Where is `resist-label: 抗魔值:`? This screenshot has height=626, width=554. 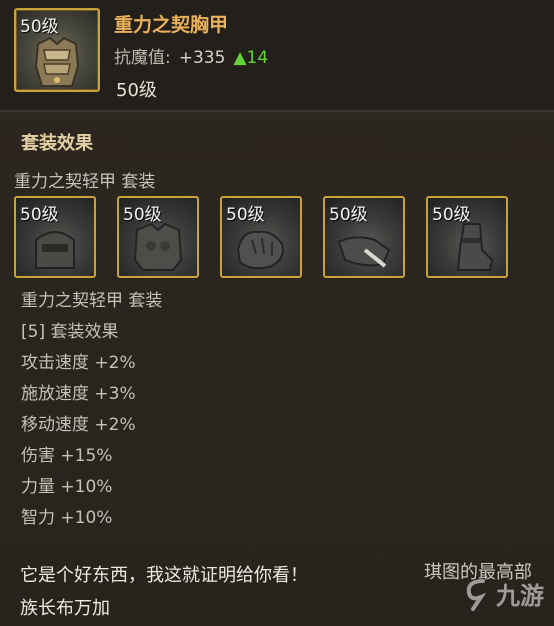
resist-label: 抗魔值: is located at coordinates (142, 58).